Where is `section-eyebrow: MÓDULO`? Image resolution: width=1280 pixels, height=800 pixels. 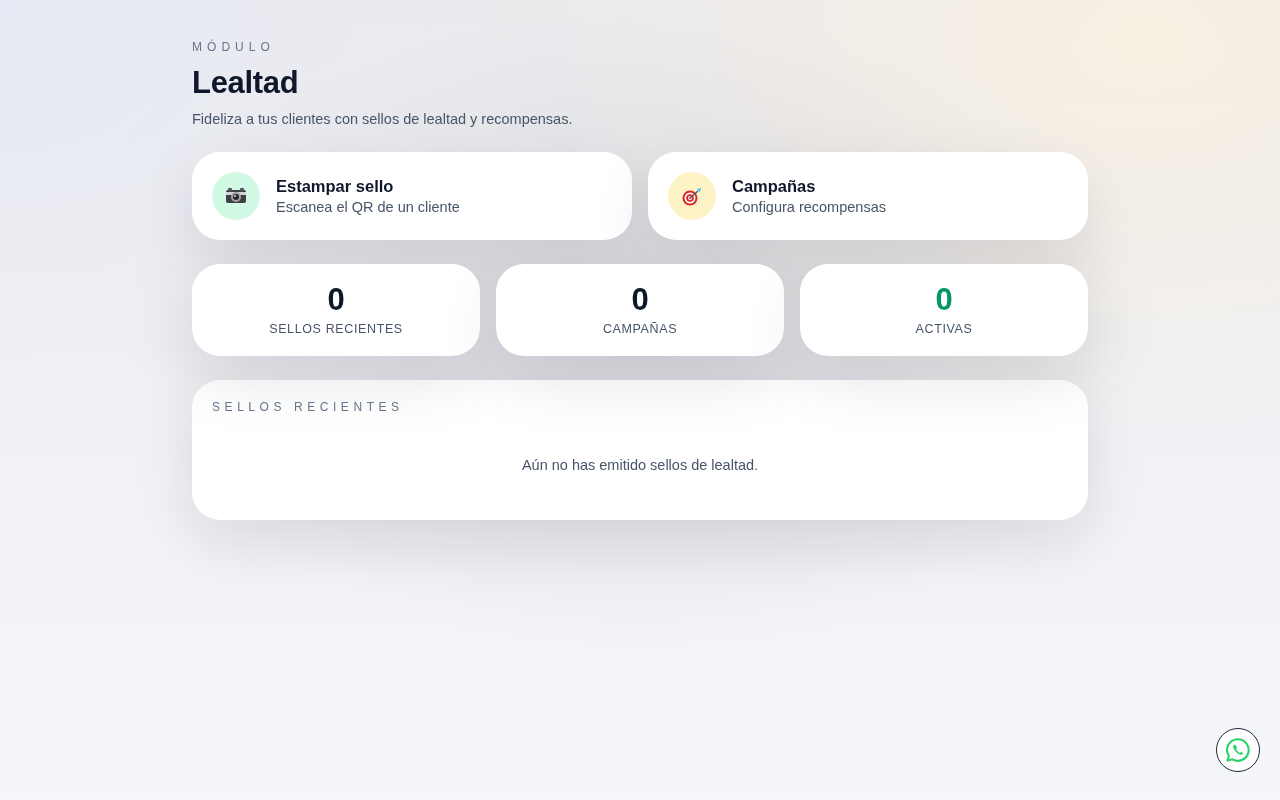
section-eyebrow: MÓDULO is located at coordinates (234, 47).